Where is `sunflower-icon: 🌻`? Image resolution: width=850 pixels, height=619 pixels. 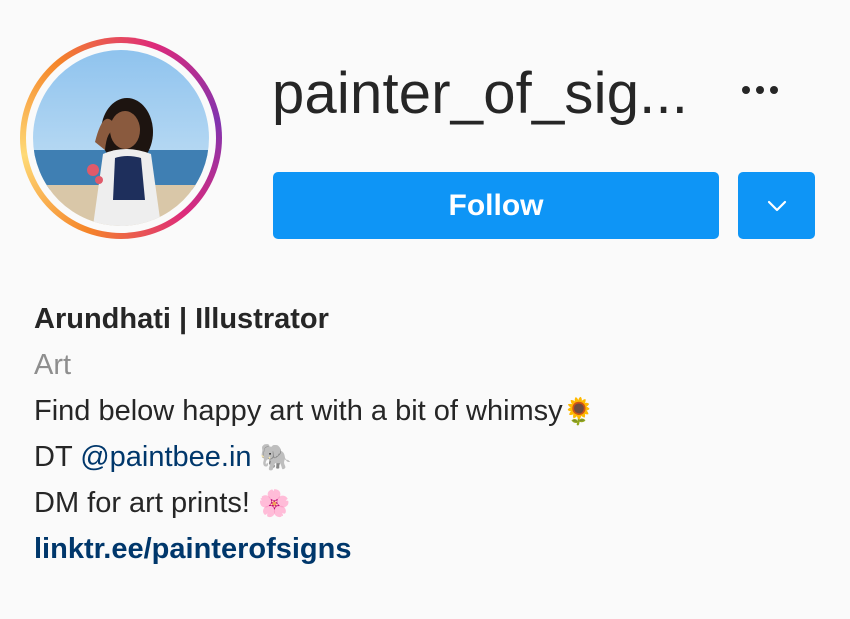 sunflower-icon: 🌻 is located at coordinates (579, 411).